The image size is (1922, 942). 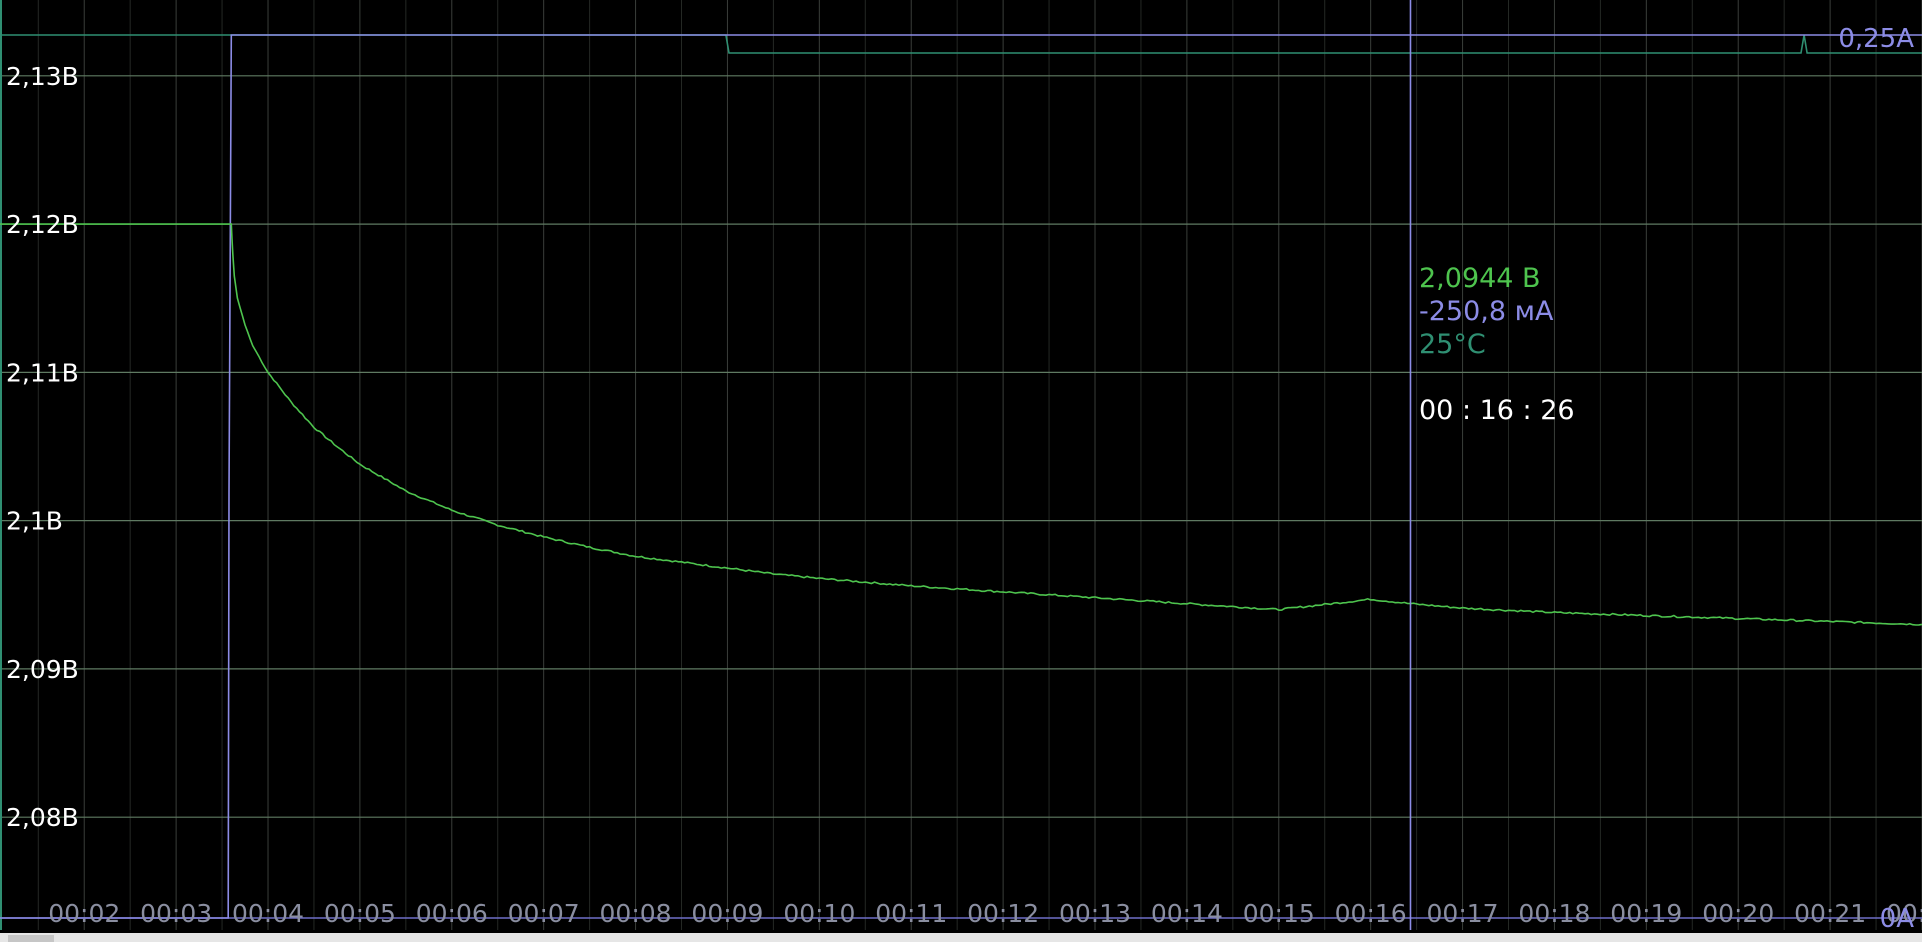 What do you see at coordinates (1463, 913) in the screenshot?
I see `x-tick-label: 00:17` at bounding box center [1463, 913].